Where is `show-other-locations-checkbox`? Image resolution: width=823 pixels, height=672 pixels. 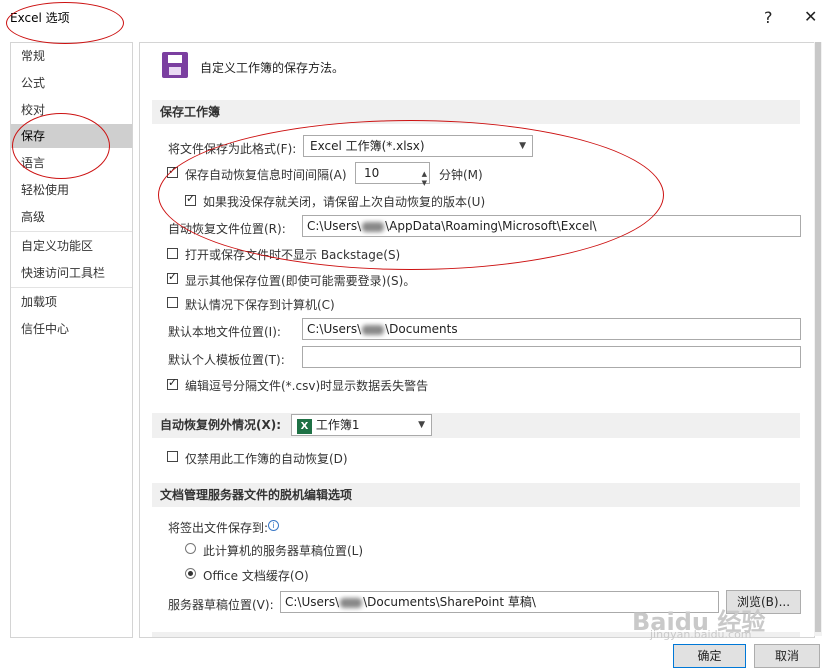 show-other-locations-checkbox is located at coordinates (172, 277).